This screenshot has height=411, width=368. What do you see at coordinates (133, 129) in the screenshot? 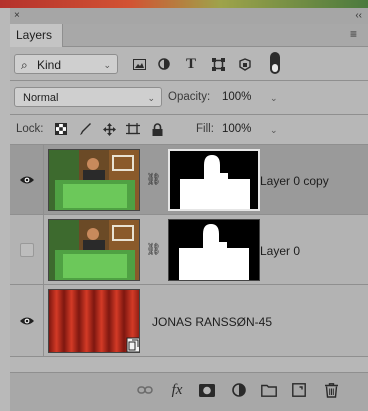
I see `lock-artboard-icon` at bounding box center [133, 129].